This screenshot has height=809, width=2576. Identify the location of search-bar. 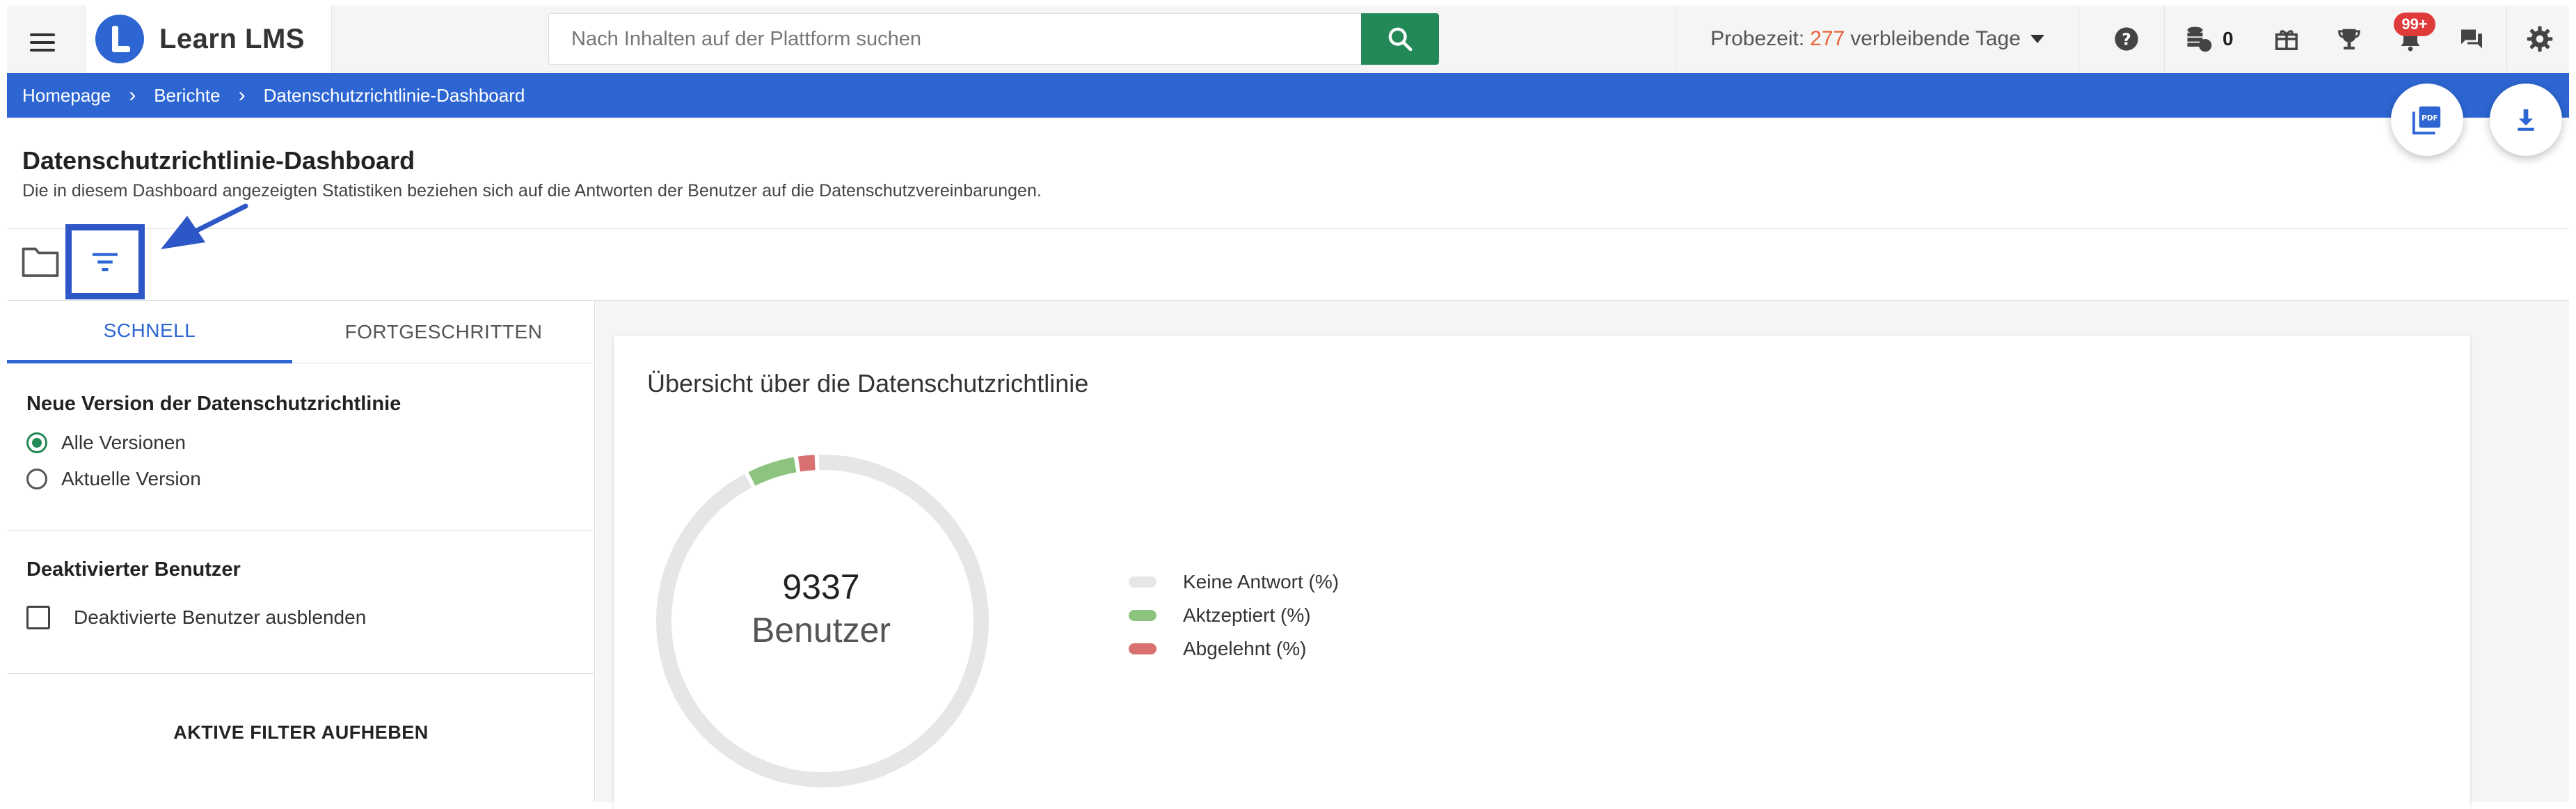
(993, 39).